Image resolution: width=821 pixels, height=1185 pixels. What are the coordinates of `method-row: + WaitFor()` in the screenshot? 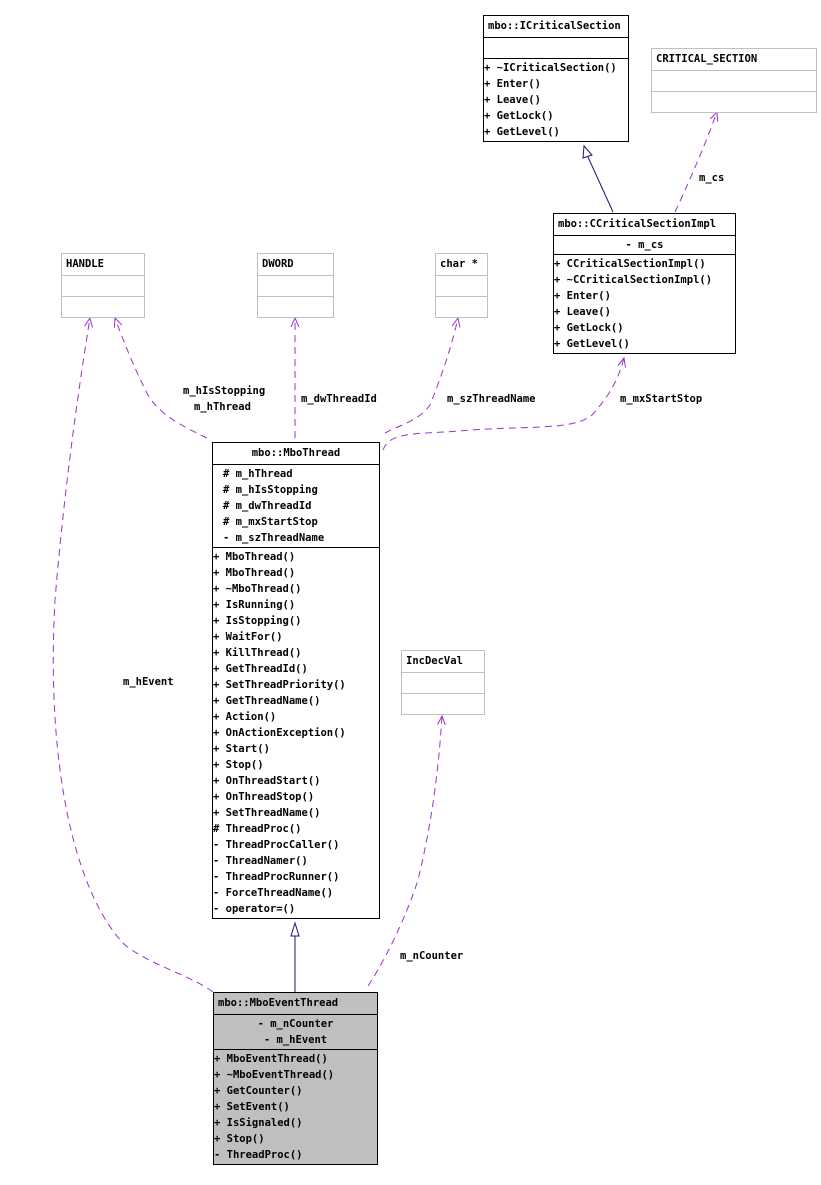 It's located at (248, 637).